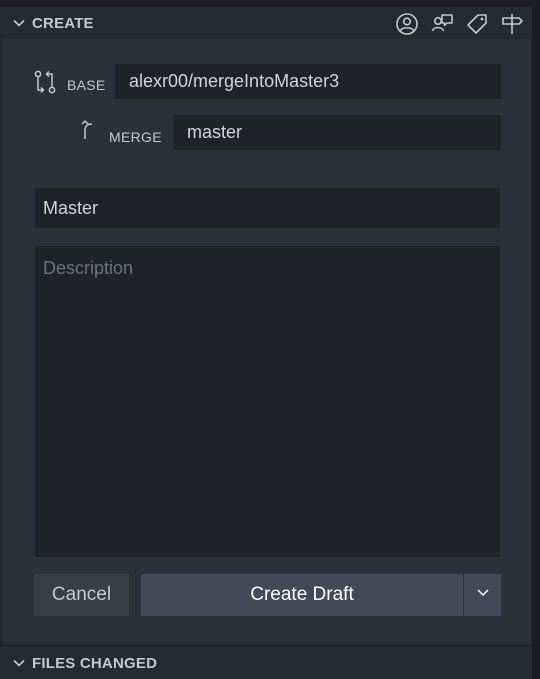 The height and width of the screenshot is (679, 540). Describe the element at coordinates (337, 132) in the screenshot. I see `merge-branch-picker: master` at that location.